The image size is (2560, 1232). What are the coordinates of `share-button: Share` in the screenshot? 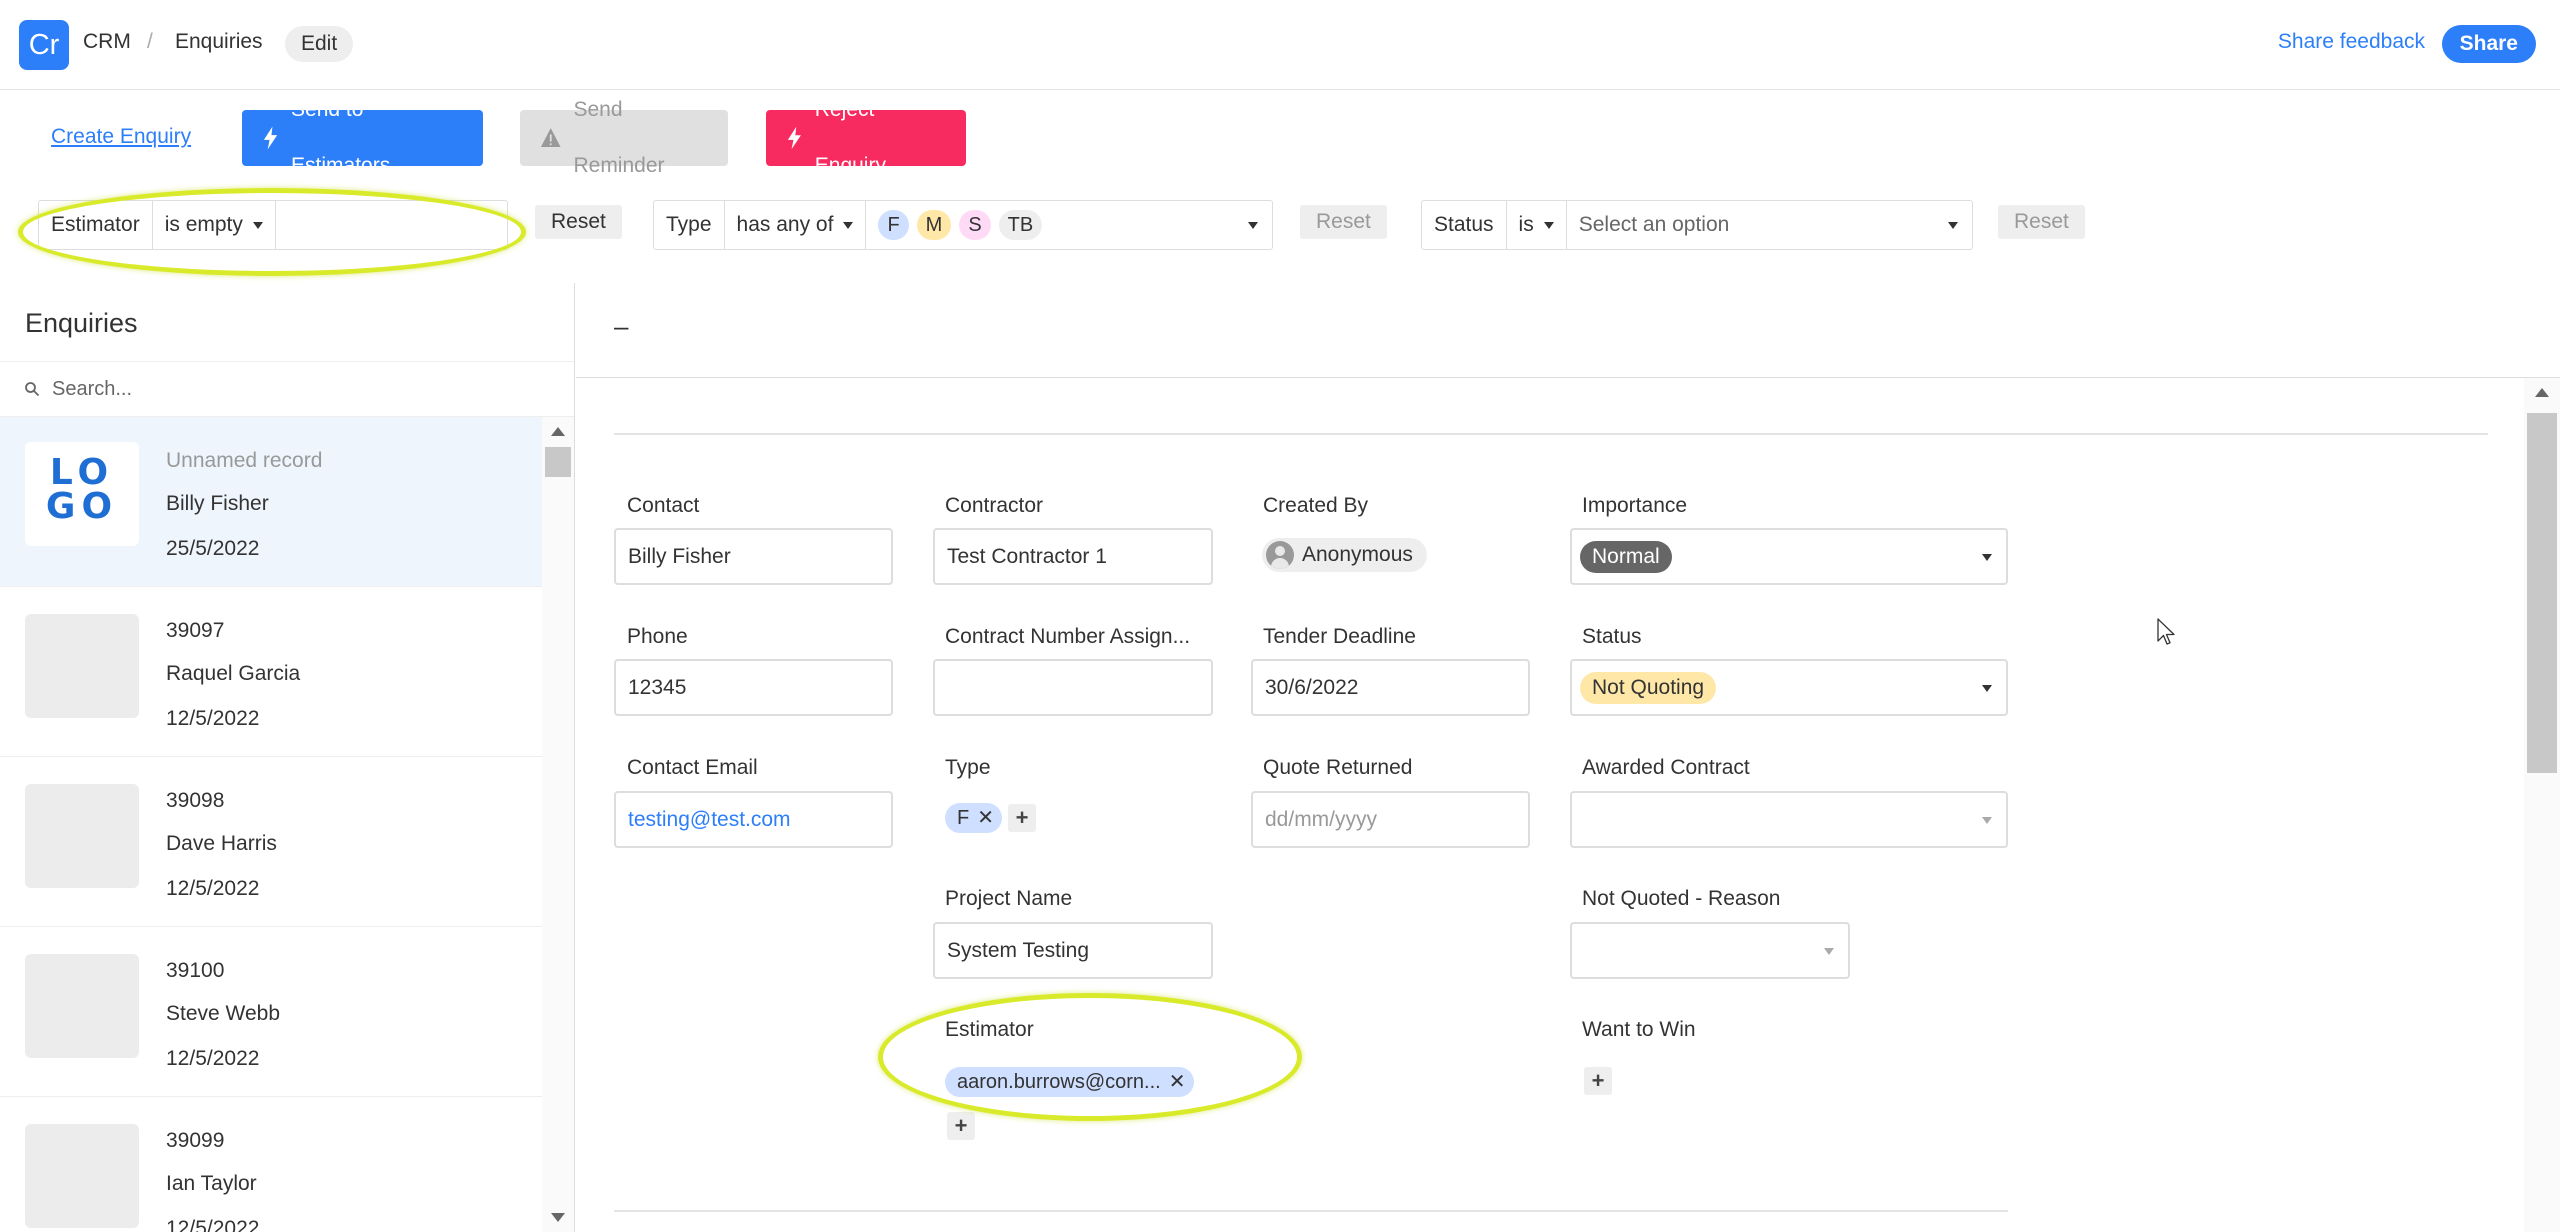 It's located at (2488, 44).